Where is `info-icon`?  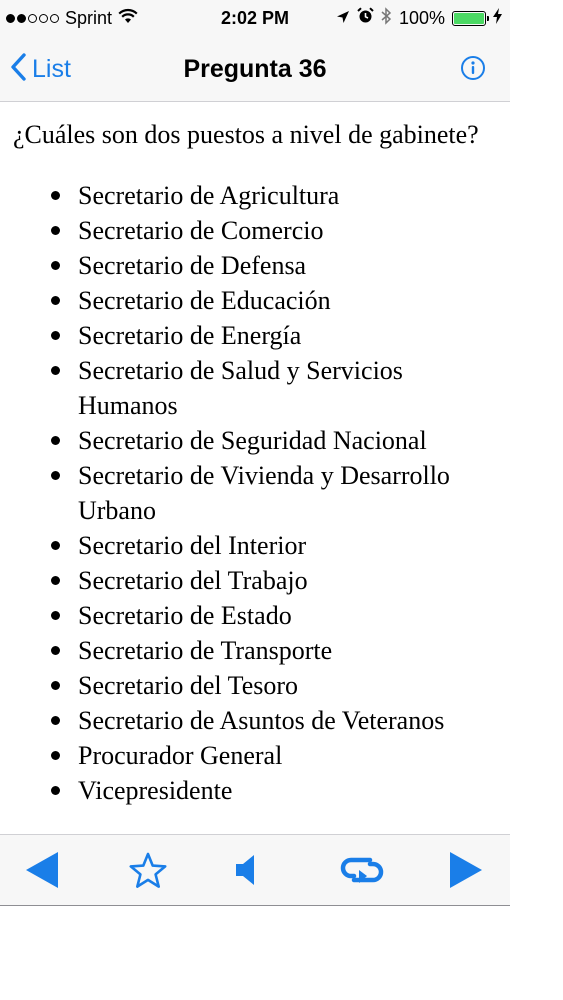
info-icon is located at coordinates (473, 68).